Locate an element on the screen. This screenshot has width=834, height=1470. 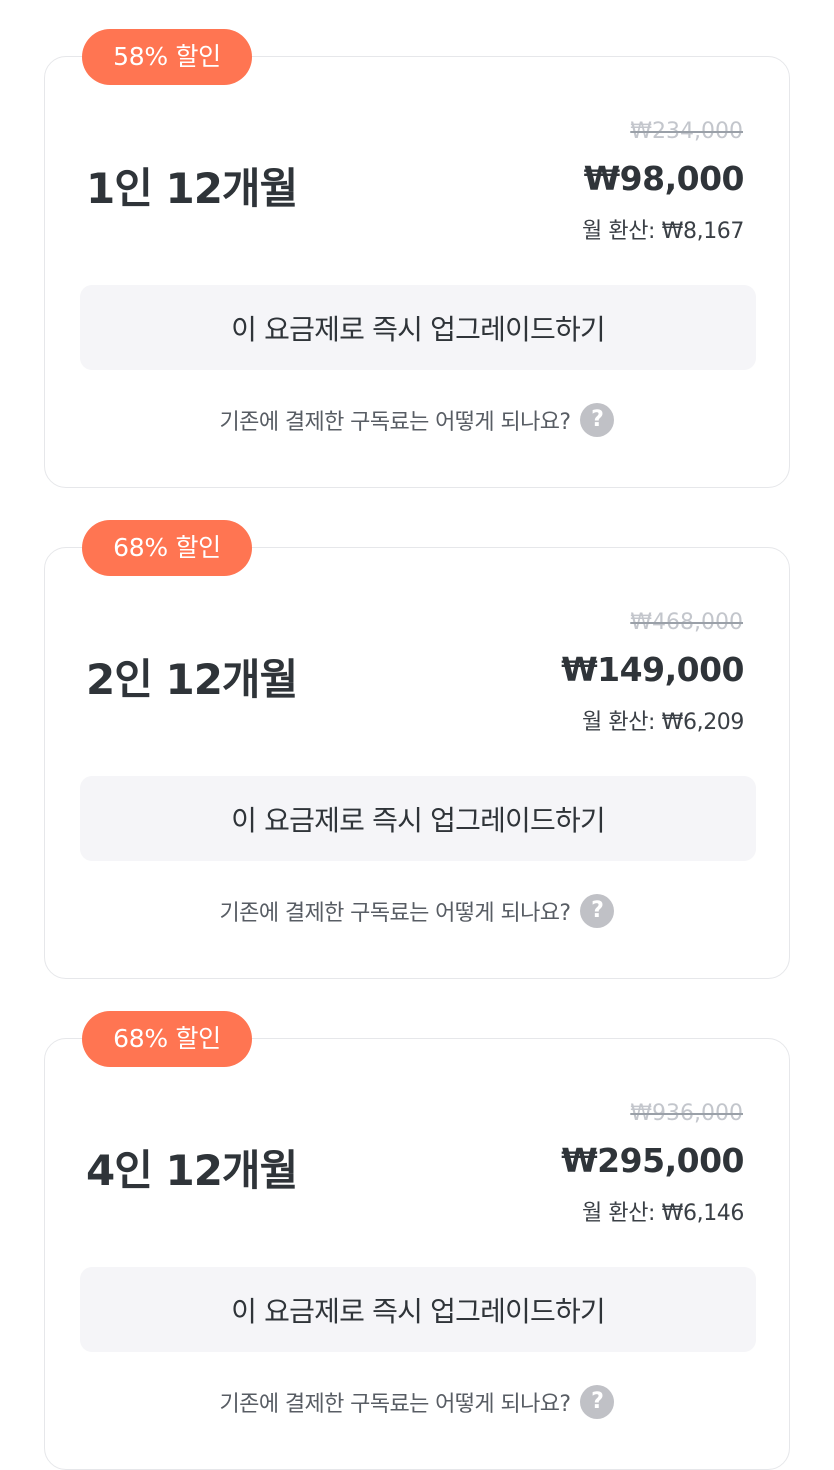
original-price: ₩936,000 is located at coordinates (686, 1113).